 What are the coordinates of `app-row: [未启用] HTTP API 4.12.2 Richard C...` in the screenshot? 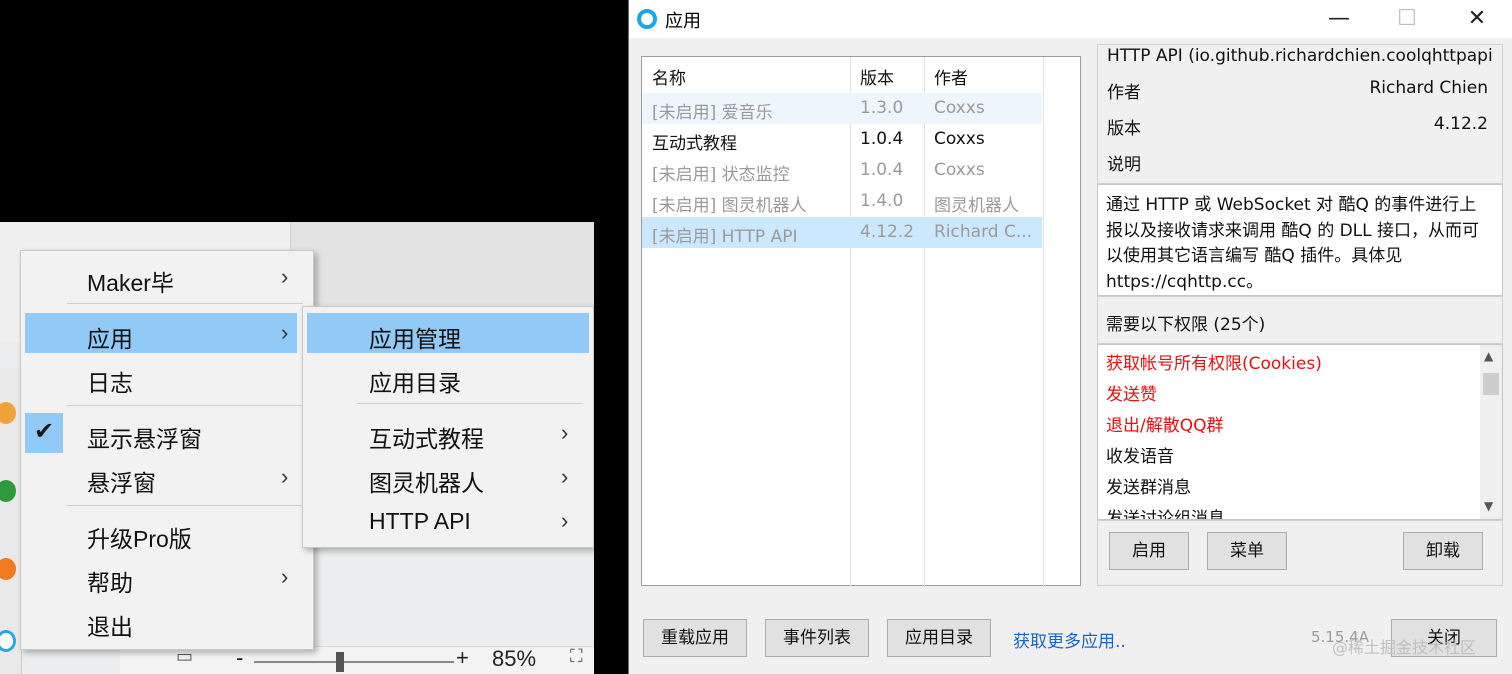 It's located at (842, 232).